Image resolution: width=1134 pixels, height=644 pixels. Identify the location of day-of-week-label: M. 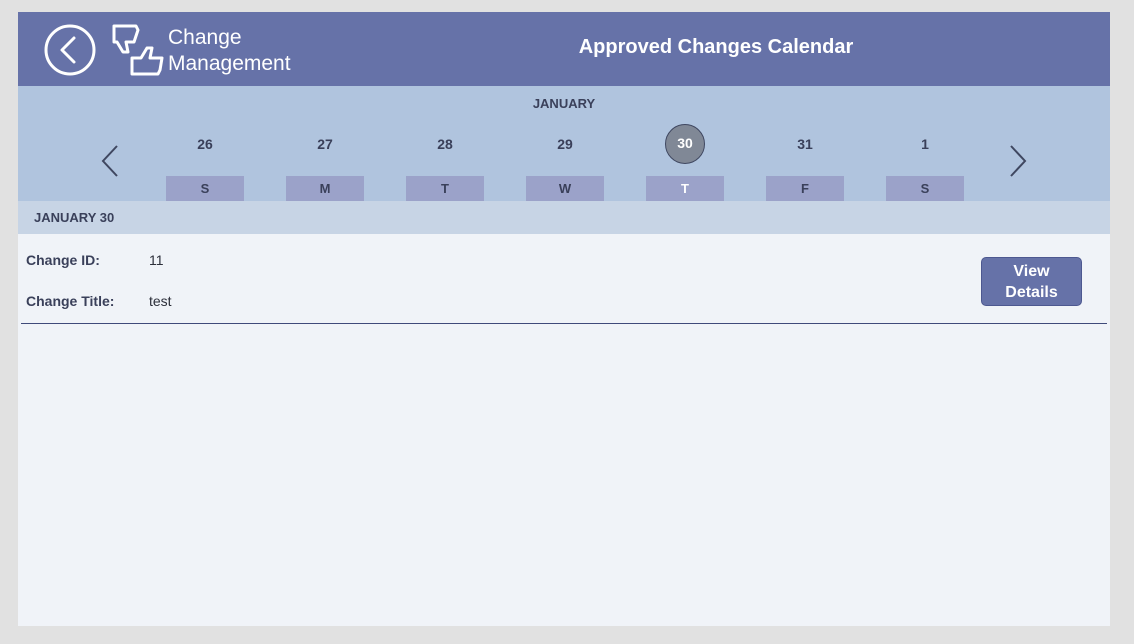
(325, 188).